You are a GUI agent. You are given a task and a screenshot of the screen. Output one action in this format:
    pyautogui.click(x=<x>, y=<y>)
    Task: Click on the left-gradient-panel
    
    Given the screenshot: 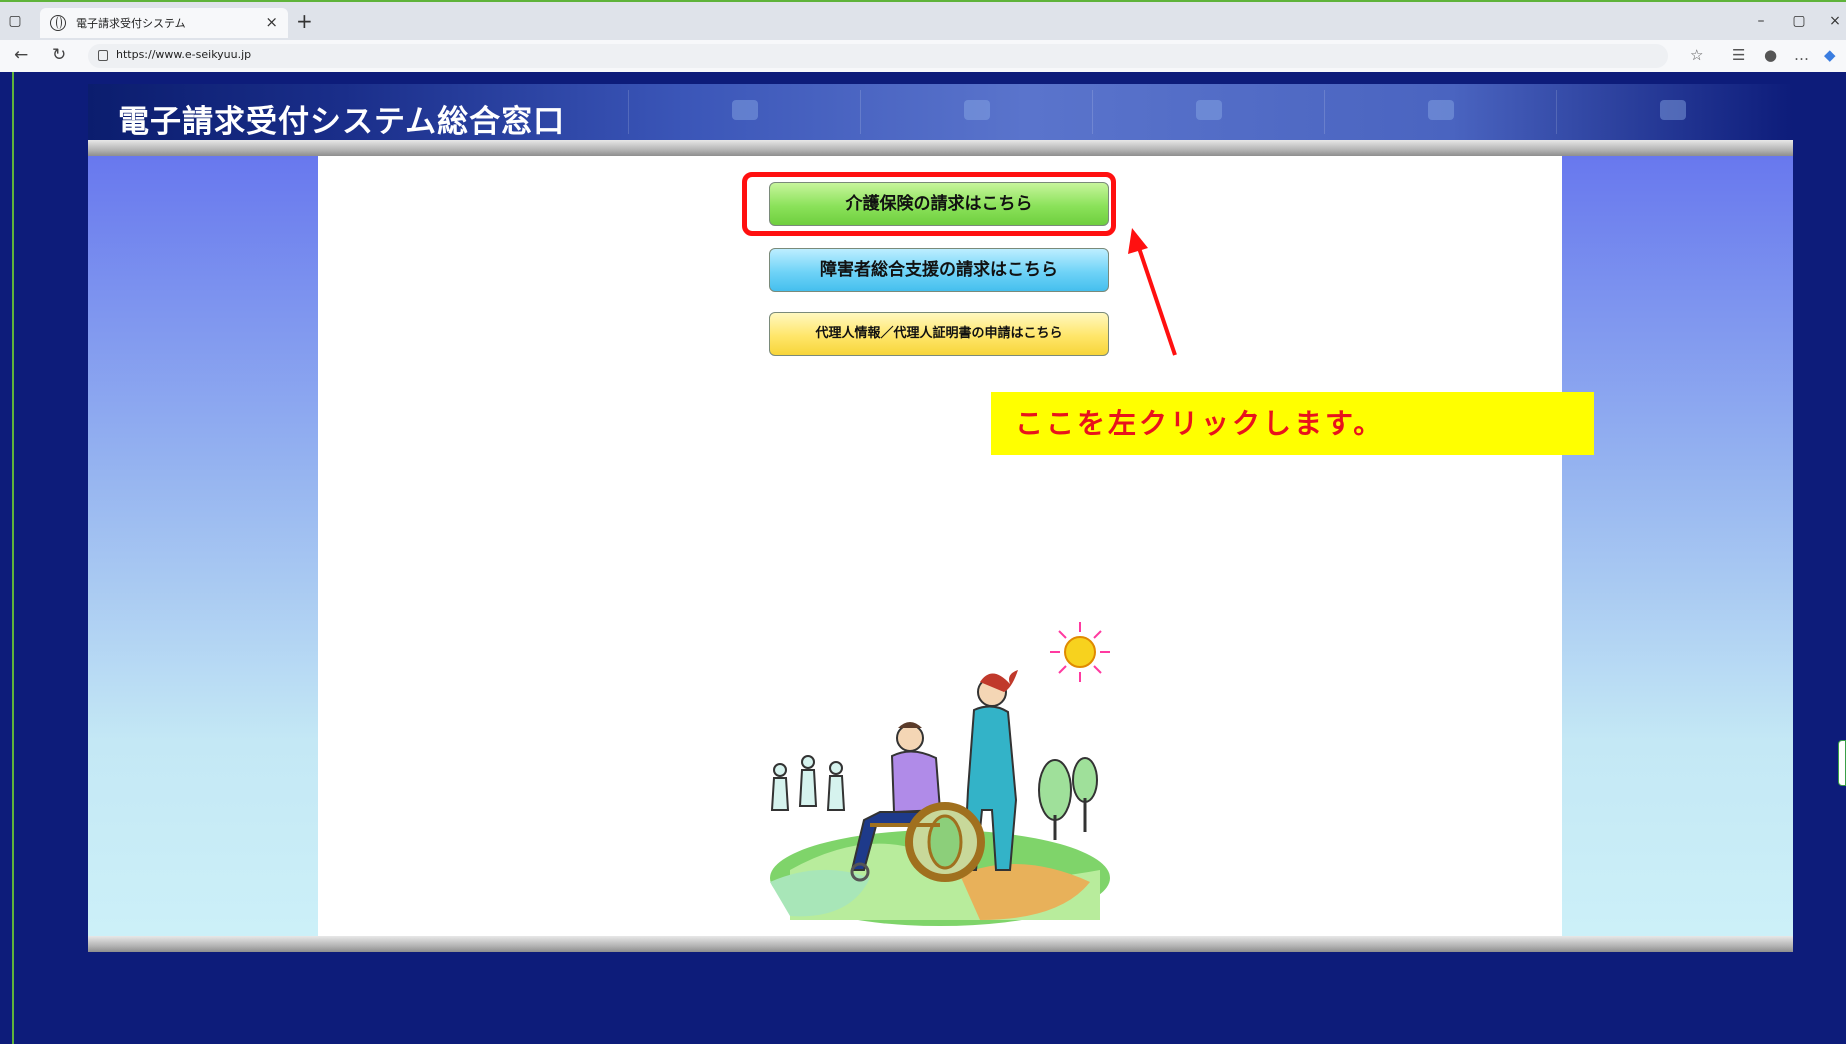 What is the action you would take?
    pyautogui.click(x=203, y=546)
    